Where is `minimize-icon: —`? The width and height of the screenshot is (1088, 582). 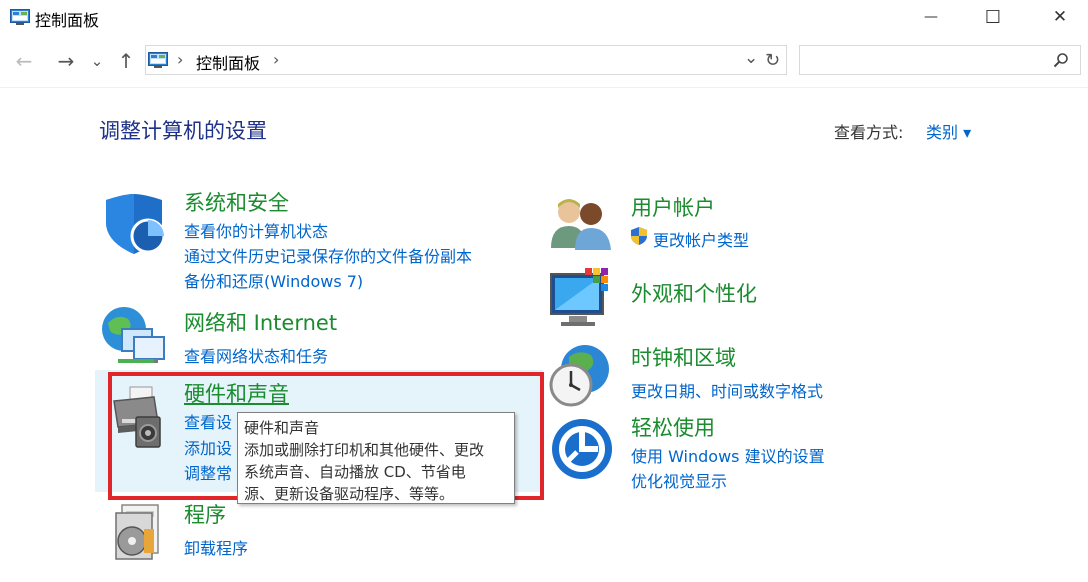
minimize-icon: — is located at coordinates (931, 17).